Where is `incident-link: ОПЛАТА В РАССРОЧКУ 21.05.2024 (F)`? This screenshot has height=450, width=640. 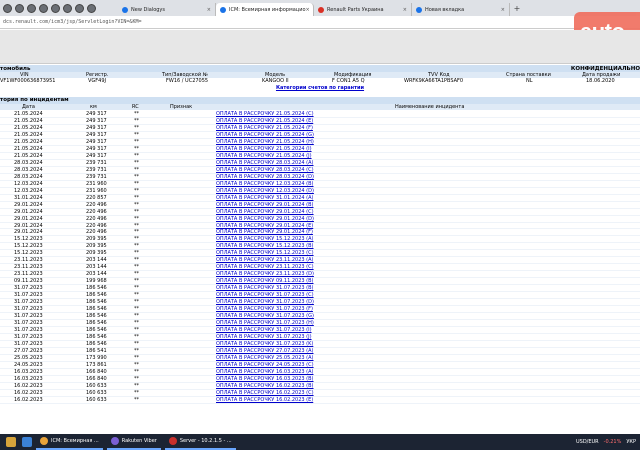 incident-link: ОПЛАТА В РАССРОЧКУ 21.05.2024 (F) is located at coordinates (264, 128).